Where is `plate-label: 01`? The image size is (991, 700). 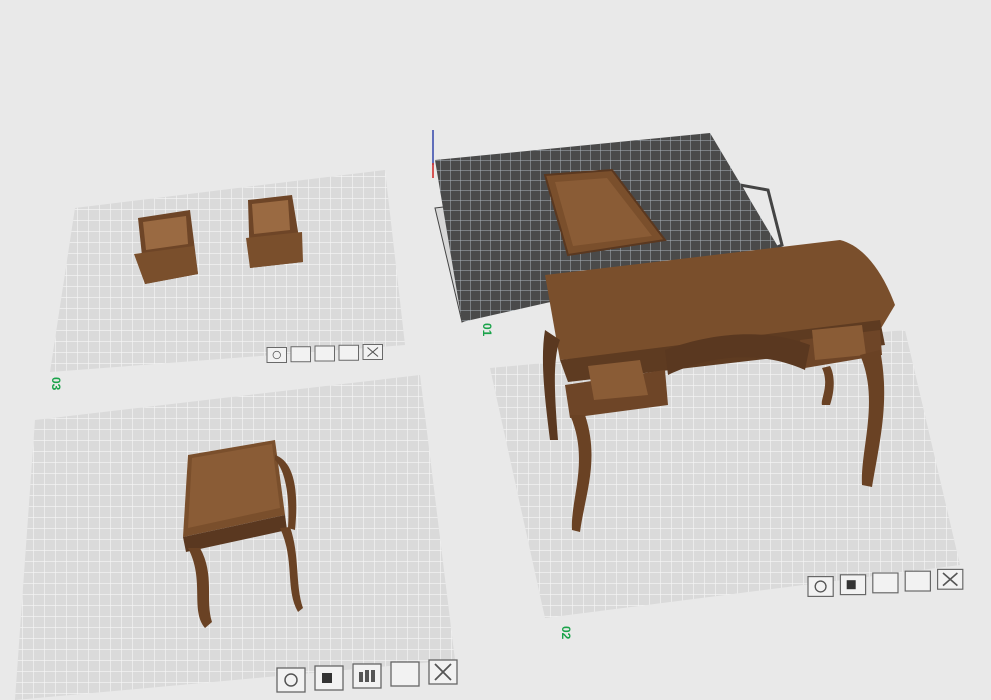 plate-label: 01 is located at coordinates (487, 330).